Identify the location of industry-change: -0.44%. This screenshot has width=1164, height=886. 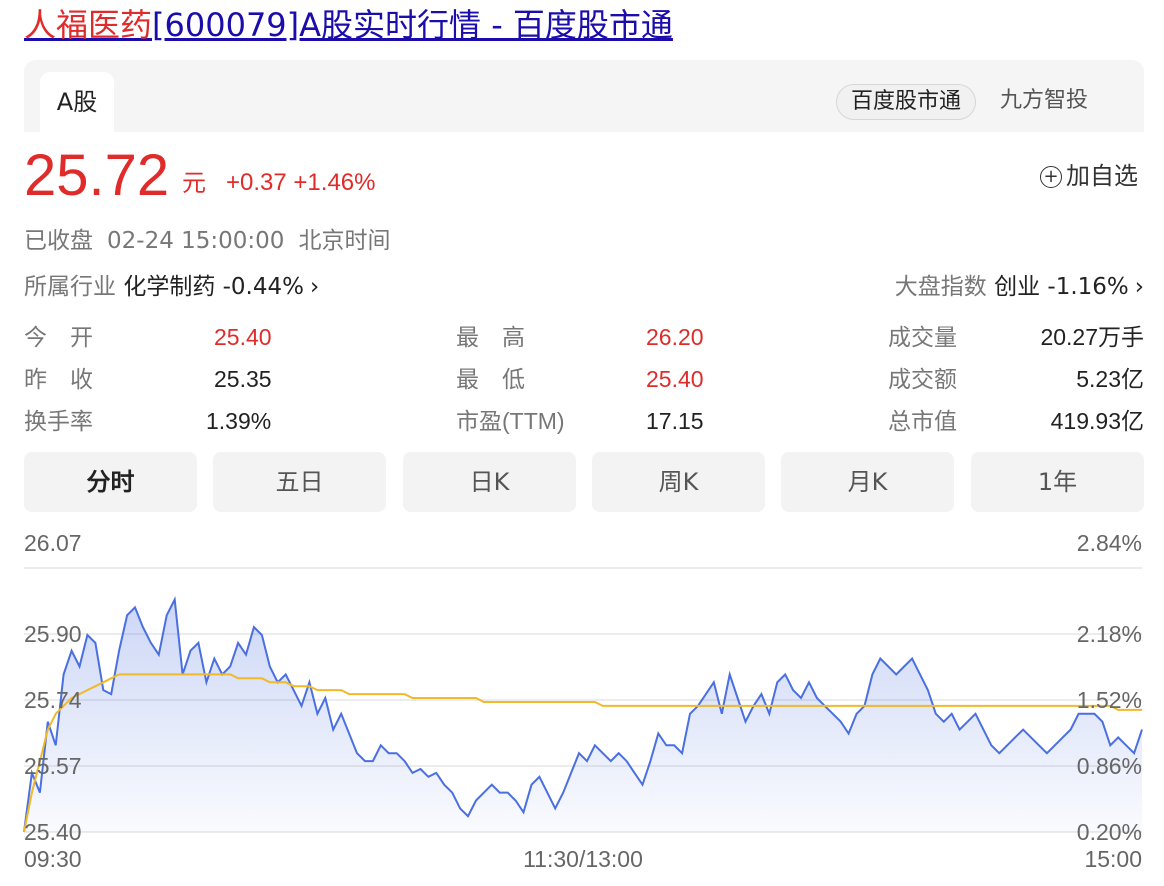
(263, 287).